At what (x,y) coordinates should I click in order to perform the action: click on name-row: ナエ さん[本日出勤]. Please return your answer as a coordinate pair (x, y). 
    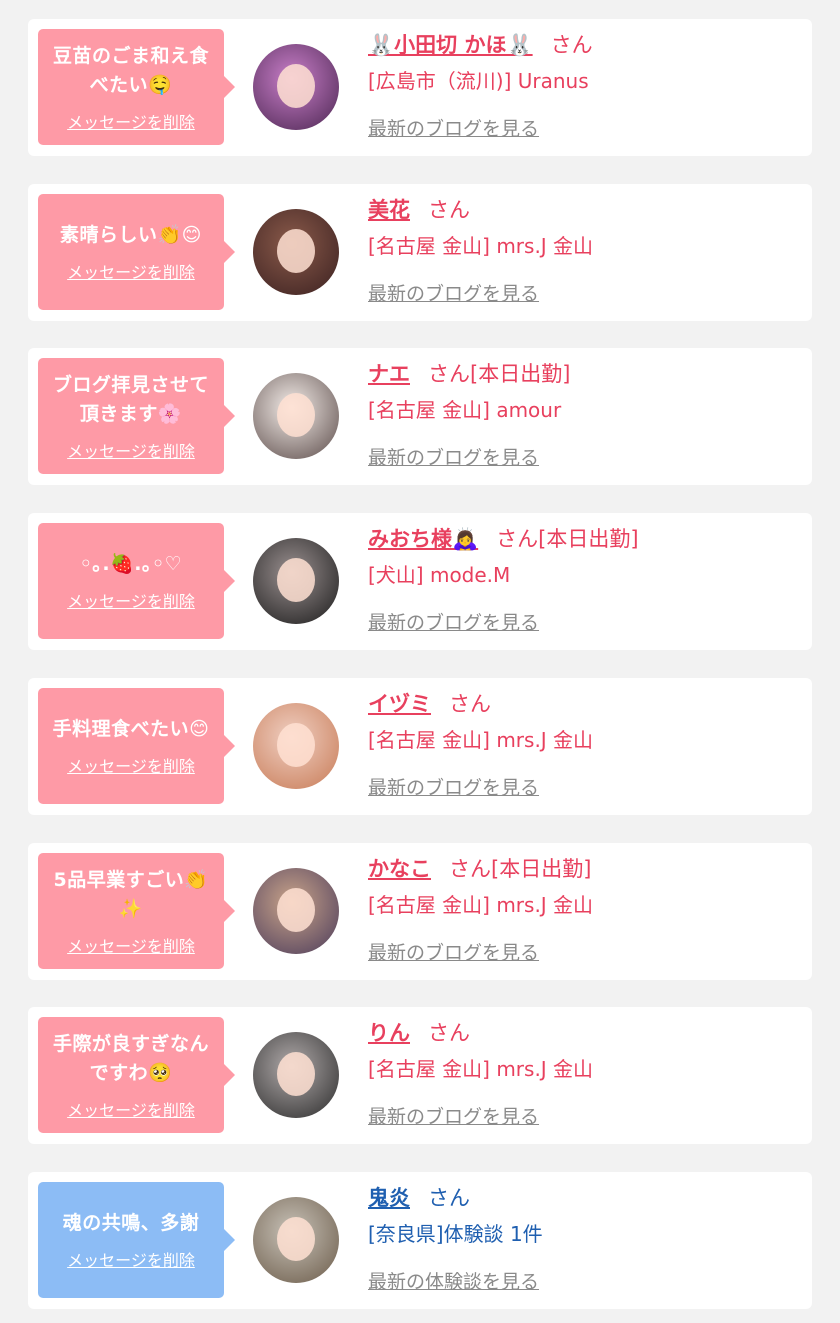
    Looking at the image, I should click on (585, 374).